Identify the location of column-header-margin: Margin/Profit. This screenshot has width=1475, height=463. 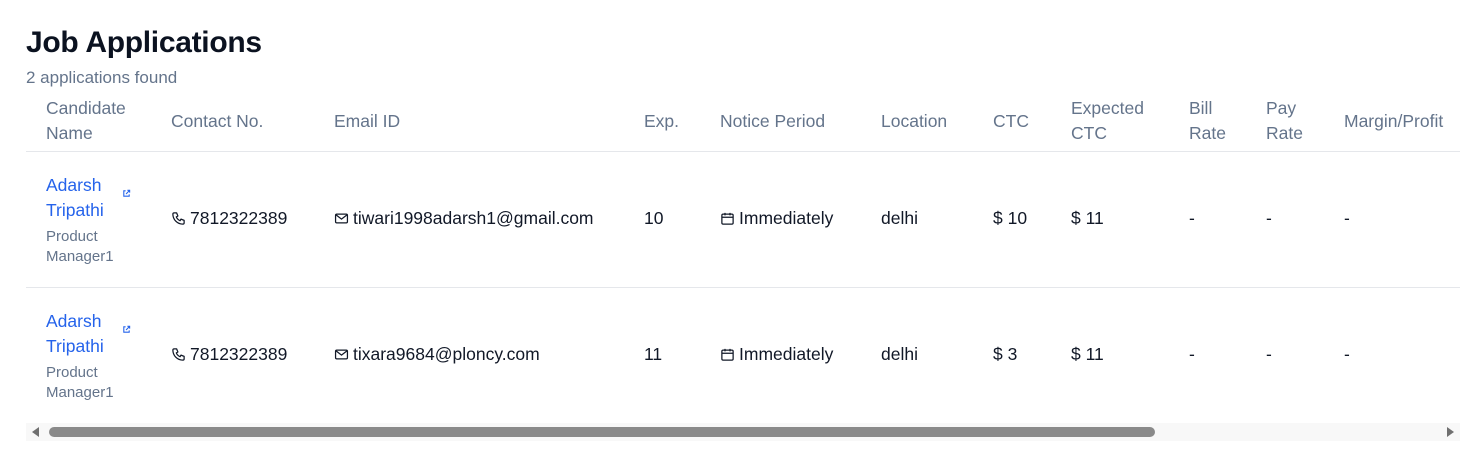
(1393, 121).